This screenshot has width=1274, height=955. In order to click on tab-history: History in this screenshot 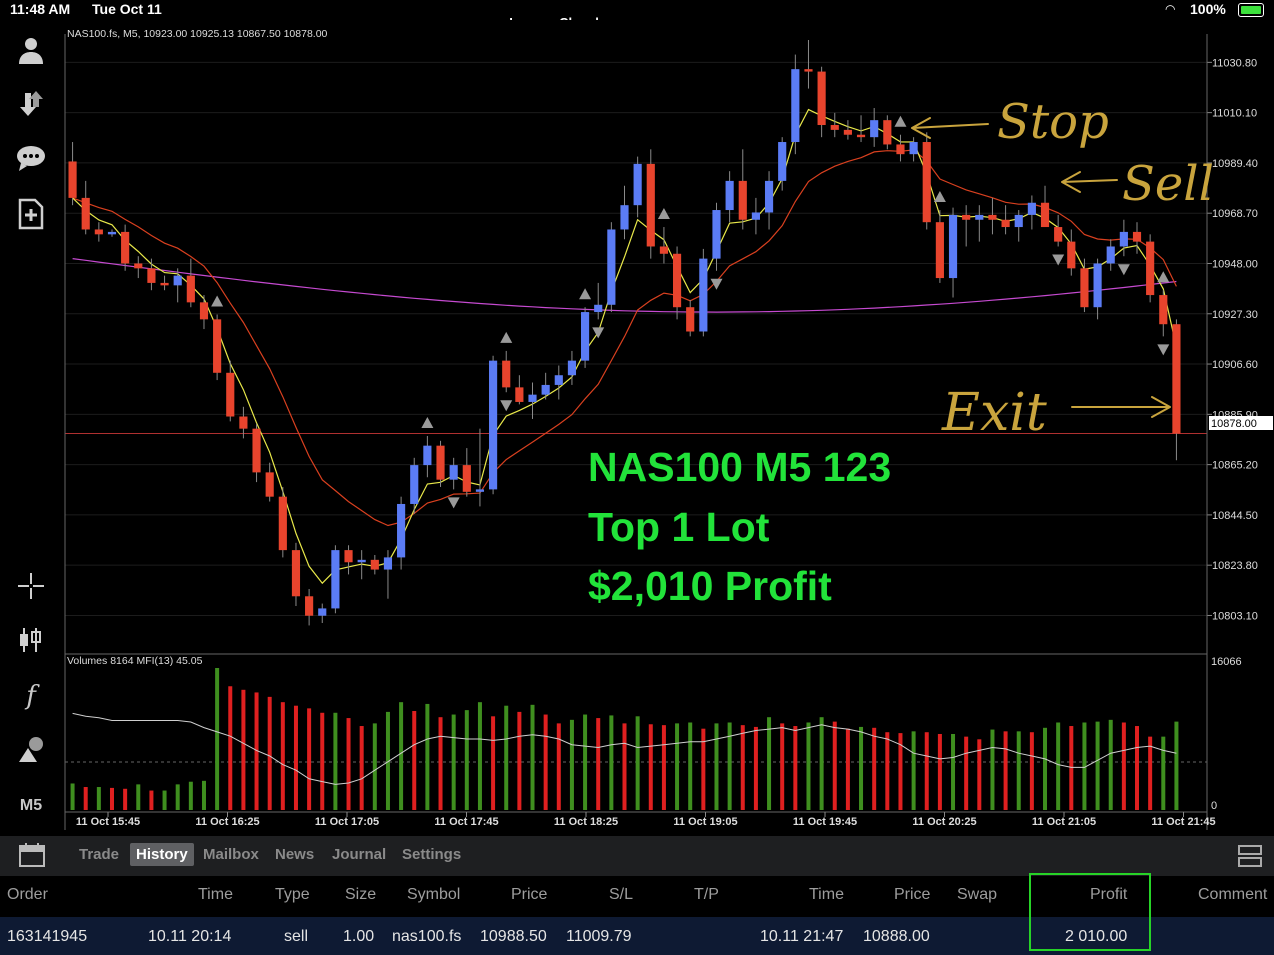, I will do `click(162, 854)`.